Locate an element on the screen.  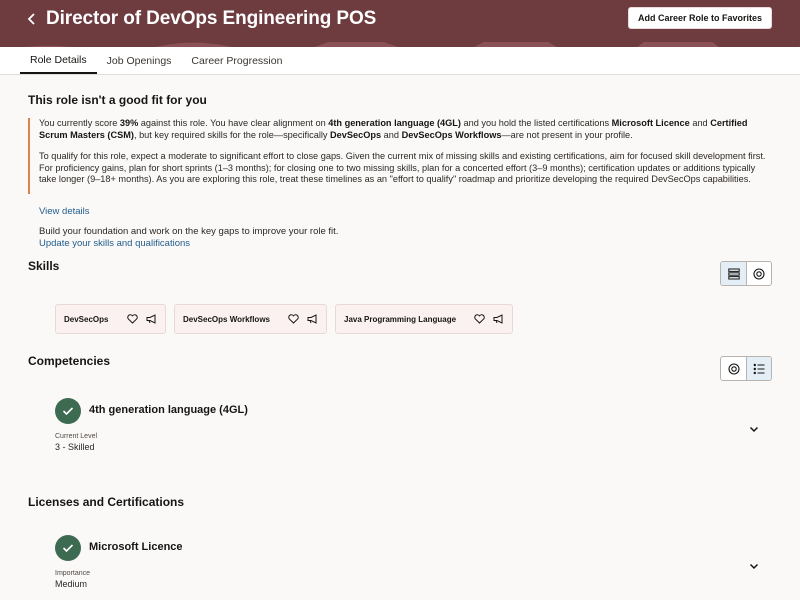
skill-chip: DevSecOps is located at coordinates (110, 319).